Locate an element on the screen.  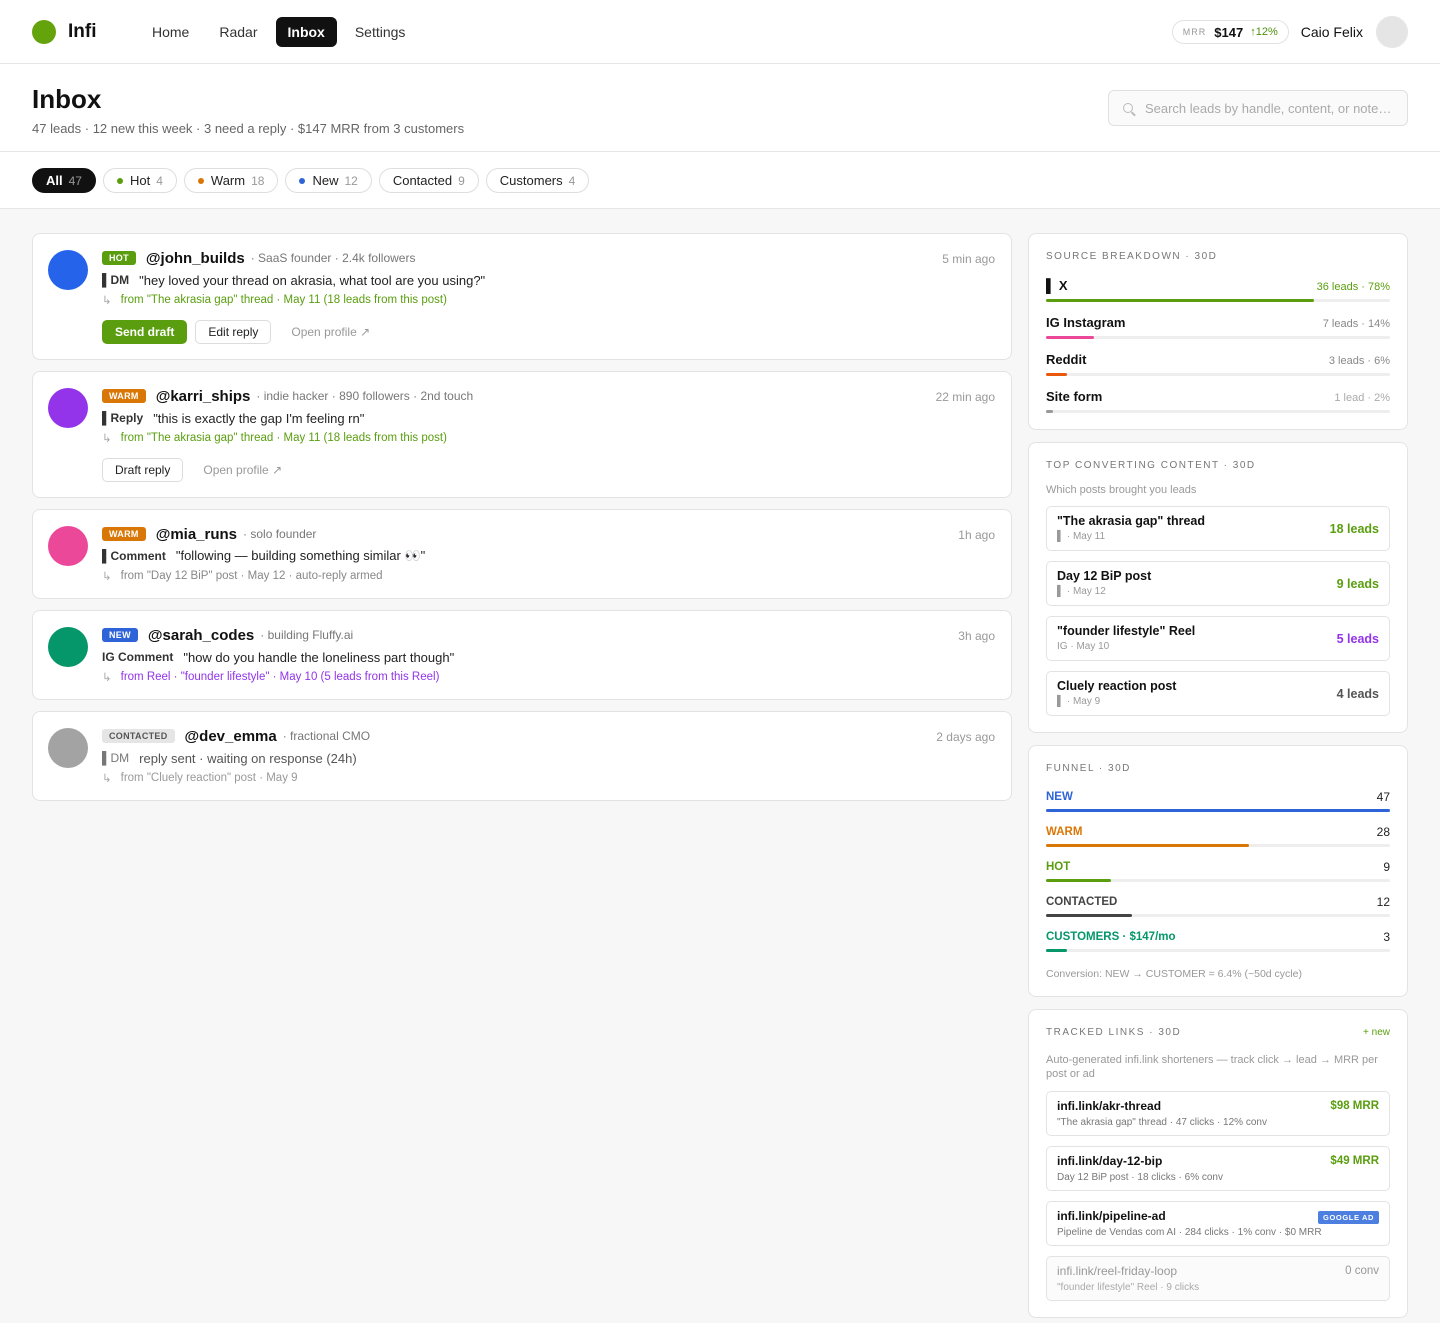
source-name: ▌ X is located at coordinates (1057, 285).